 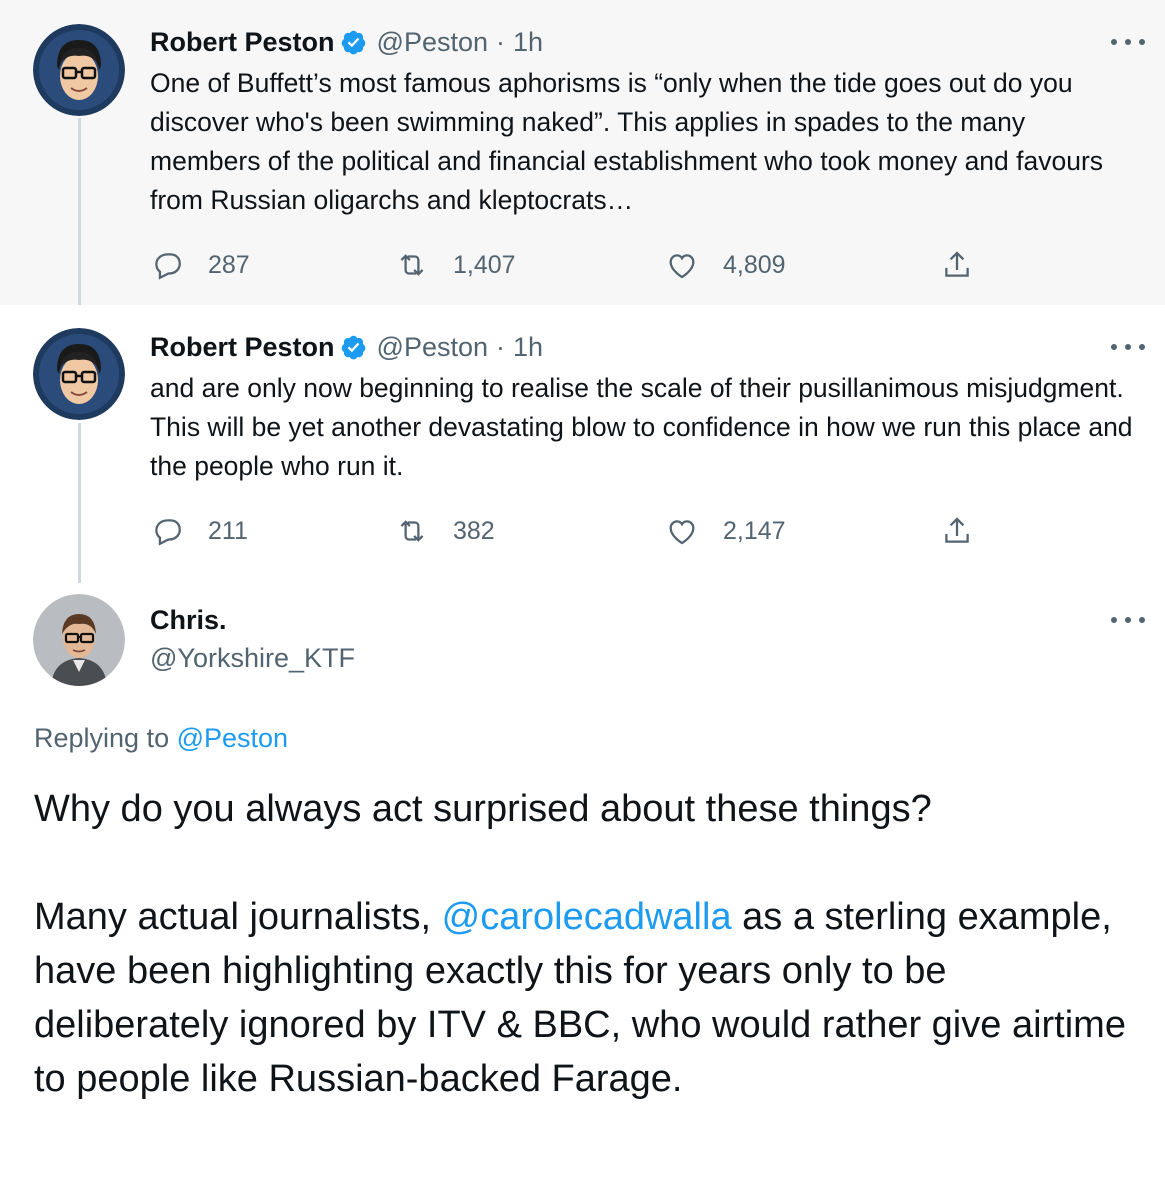 I want to click on retweet-button: 1,407, so click(x=455, y=265).